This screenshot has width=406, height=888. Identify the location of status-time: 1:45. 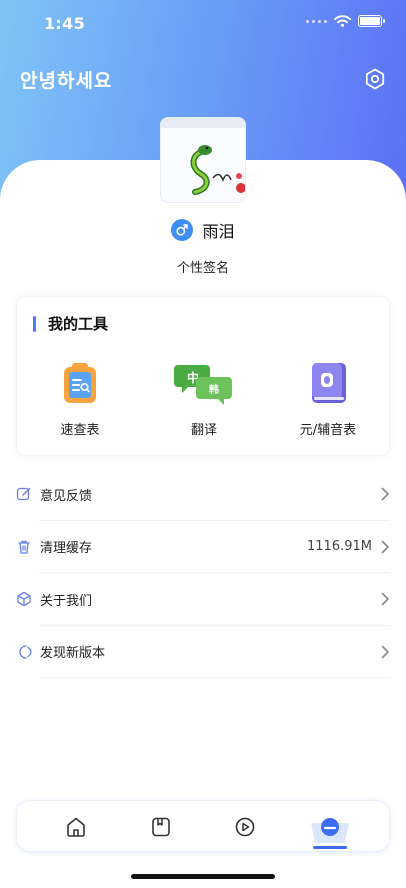
(64, 23).